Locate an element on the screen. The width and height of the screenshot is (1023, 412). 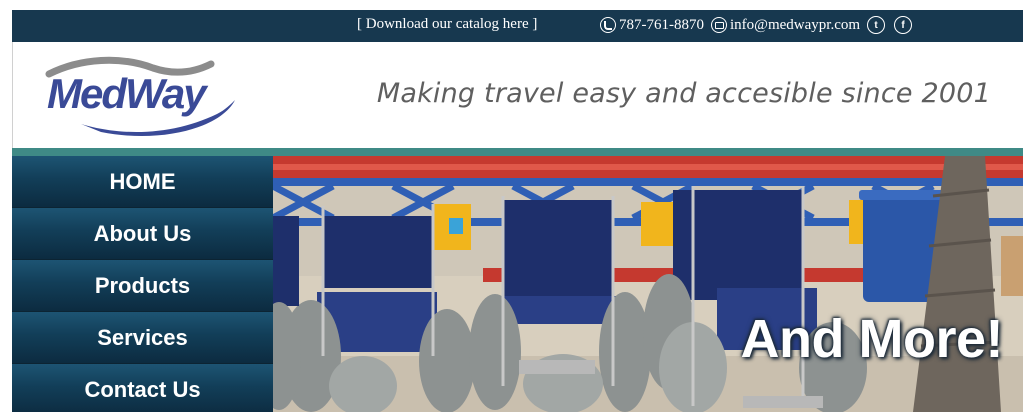
medway-logo: MedWay is located at coordinates (141, 97).